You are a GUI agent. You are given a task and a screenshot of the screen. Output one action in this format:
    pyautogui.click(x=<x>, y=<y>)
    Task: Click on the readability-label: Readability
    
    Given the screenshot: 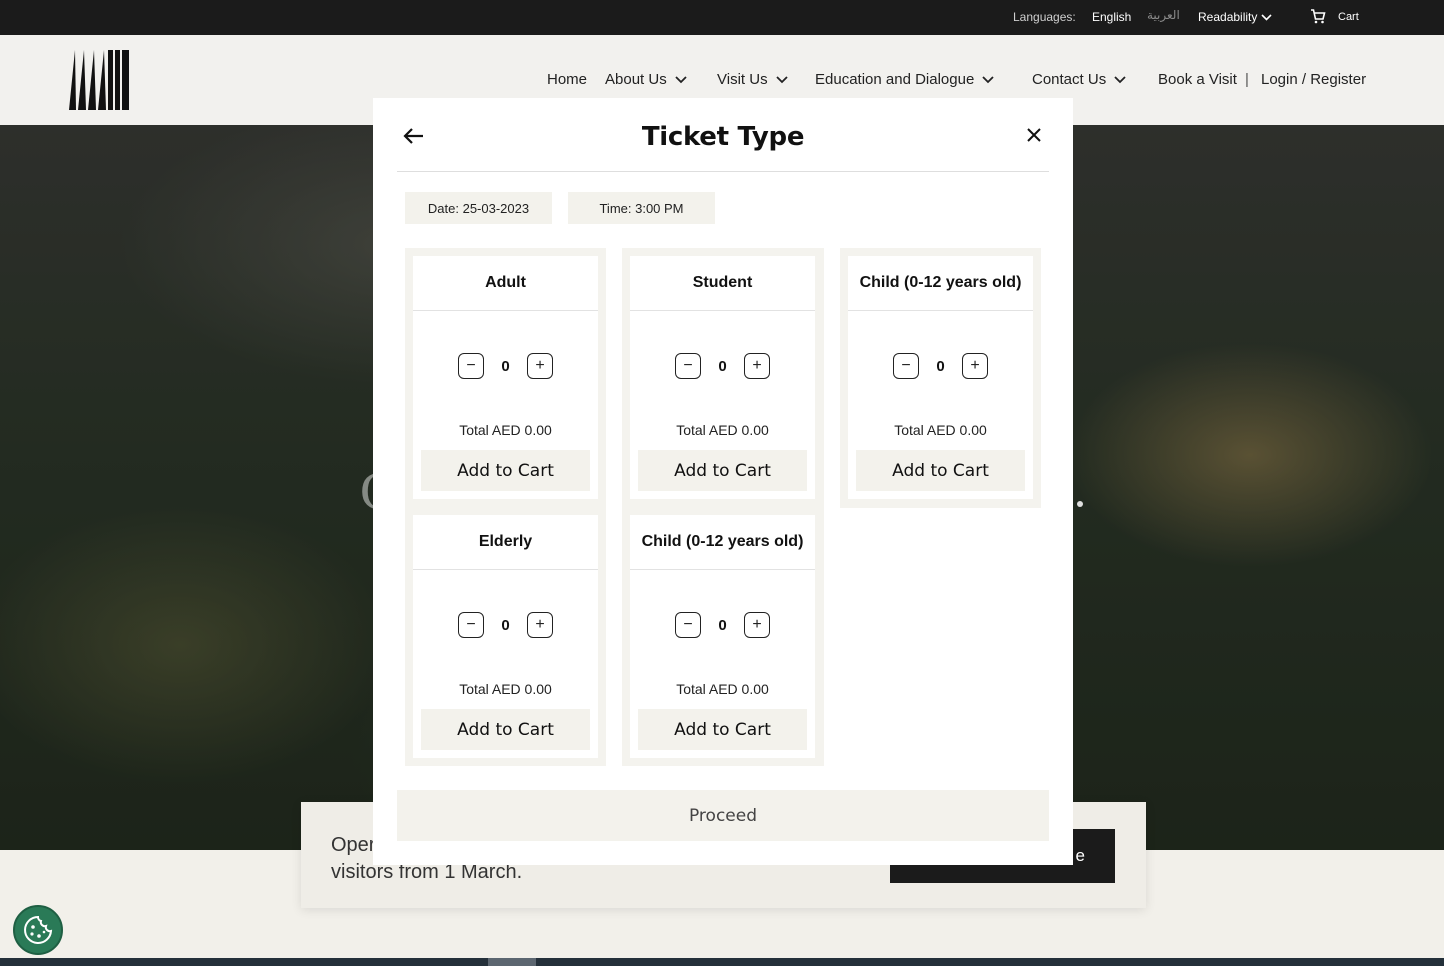 What is the action you would take?
    pyautogui.click(x=1228, y=17)
    